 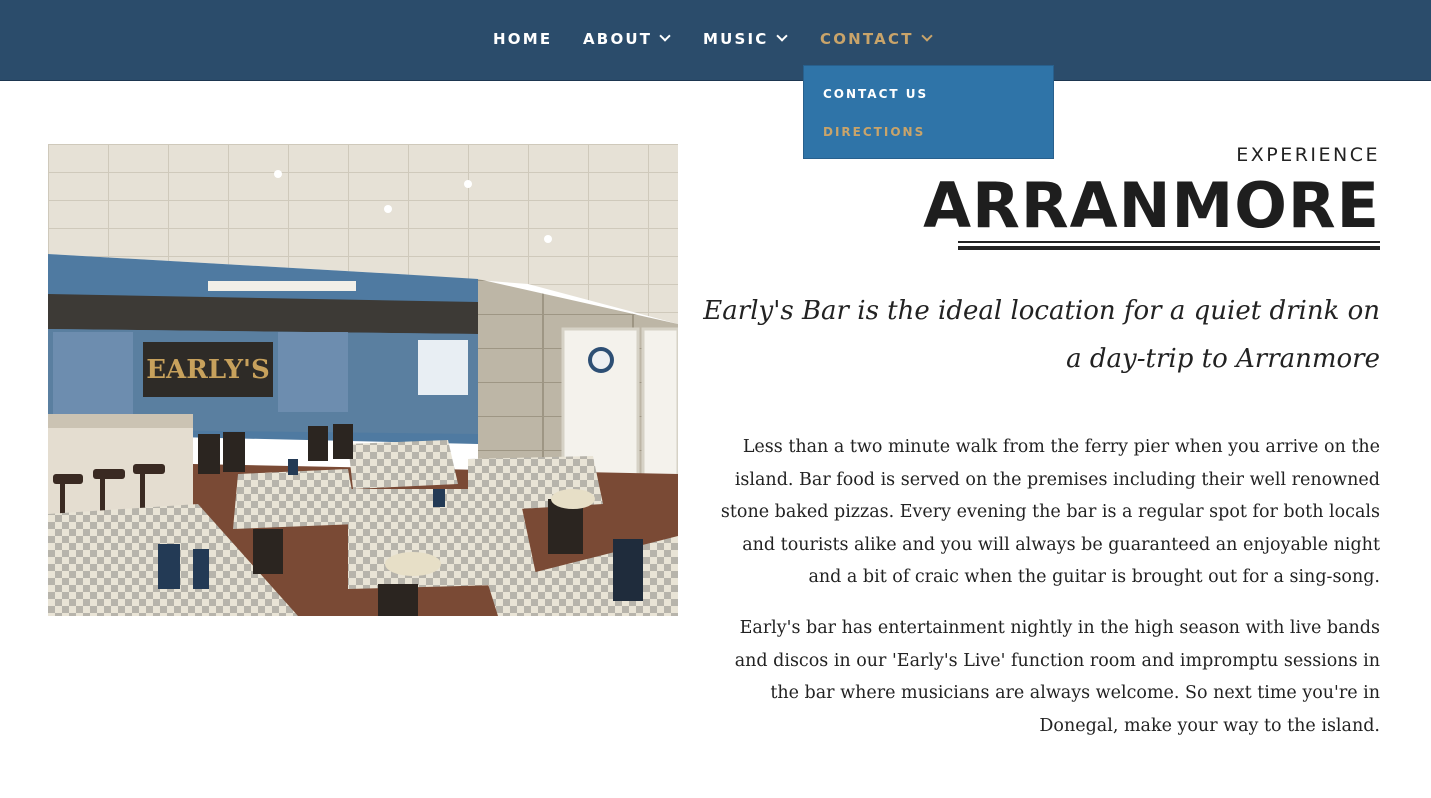 What do you see at coordinates (618, 39) in the screenshot?
I see `nav-about-label: ABOUT` at bounding box center [618, 39].